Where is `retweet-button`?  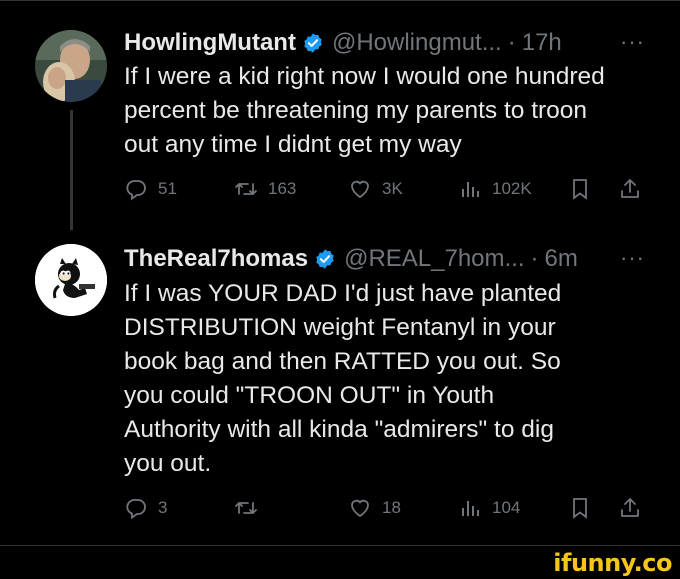
retweet-button is located at coordinates (251, 508).